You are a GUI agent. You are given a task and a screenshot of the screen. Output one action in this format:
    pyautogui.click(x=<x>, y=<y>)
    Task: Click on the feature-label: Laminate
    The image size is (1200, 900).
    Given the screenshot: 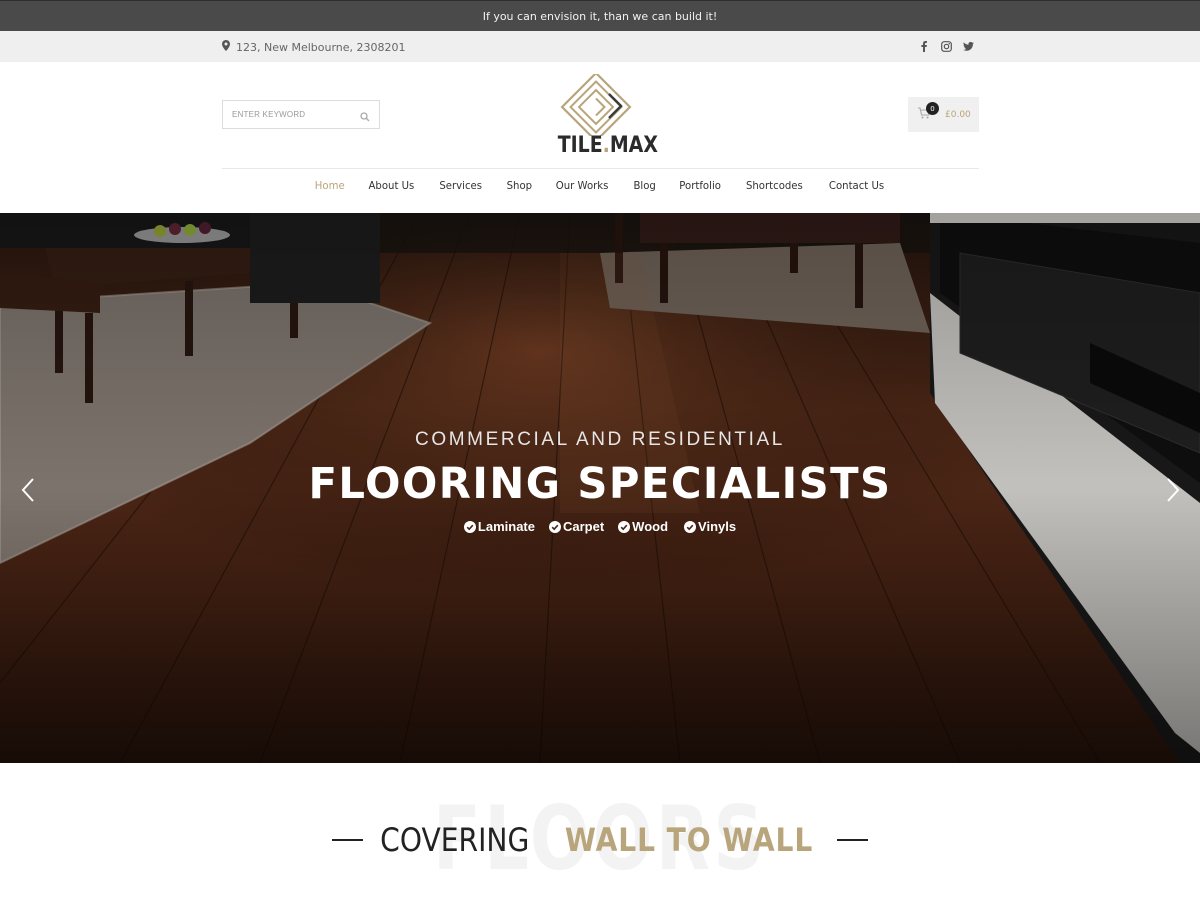 What is the action you would take?
    pyautogui.click(x=506, y=526)
    